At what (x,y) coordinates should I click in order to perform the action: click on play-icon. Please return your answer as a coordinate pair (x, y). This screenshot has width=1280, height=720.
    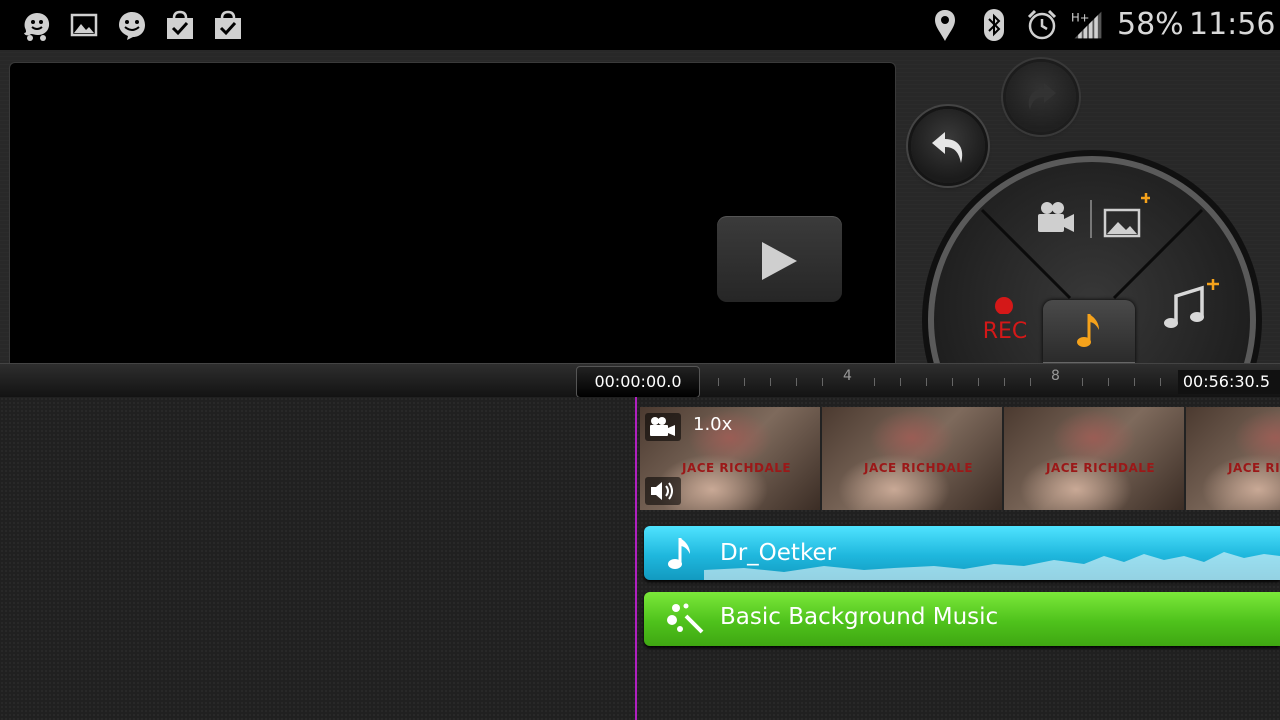
    Looking at the image, I should click on (779, 261).